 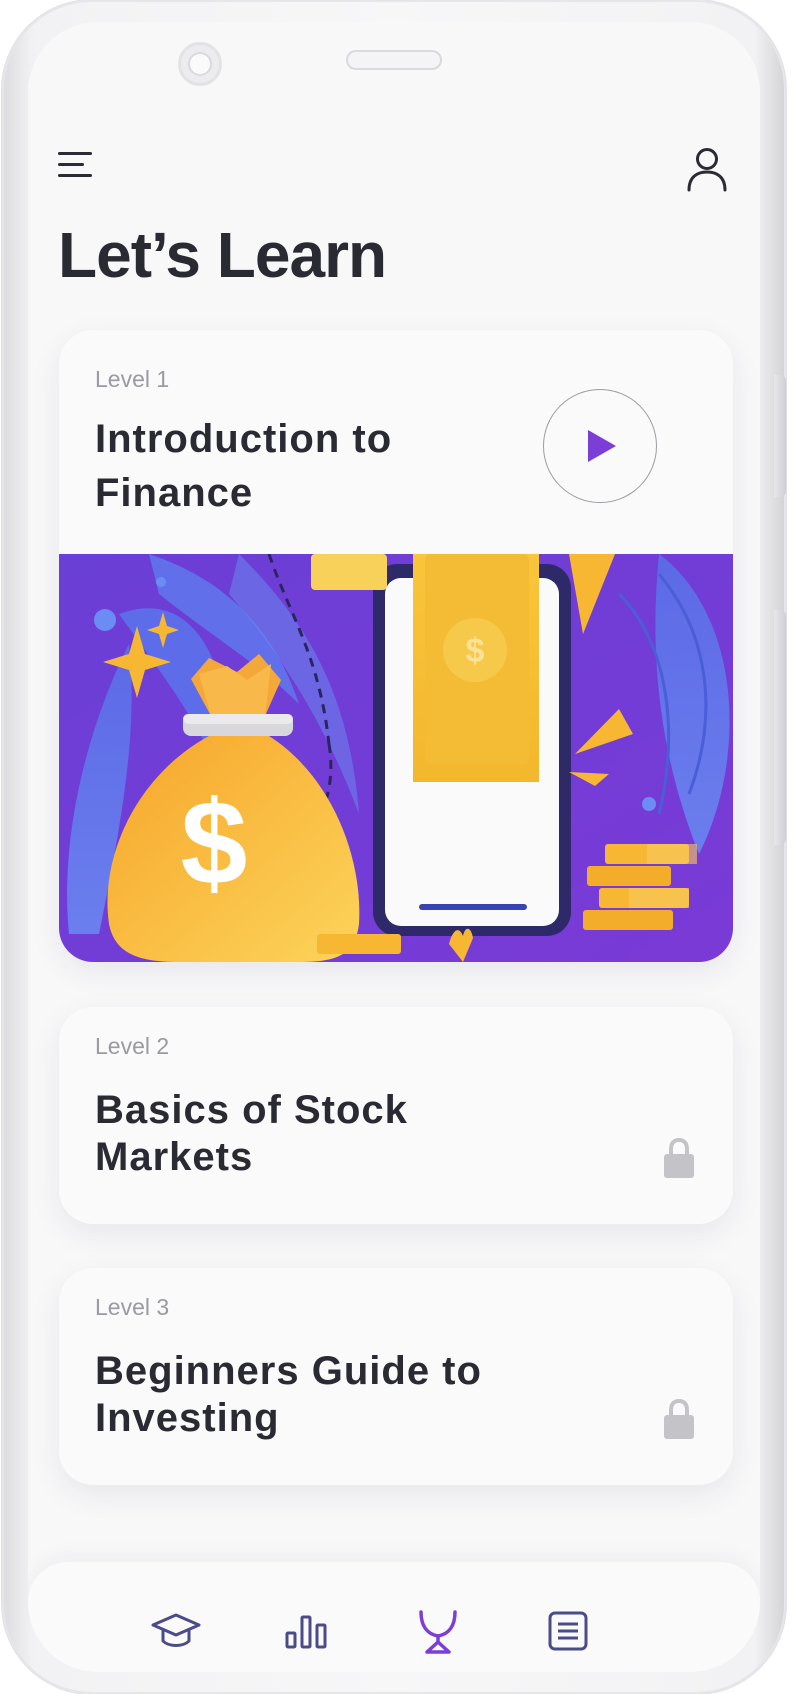 I want to click on hamburger-menu-icon, so click(x=77, y=167).